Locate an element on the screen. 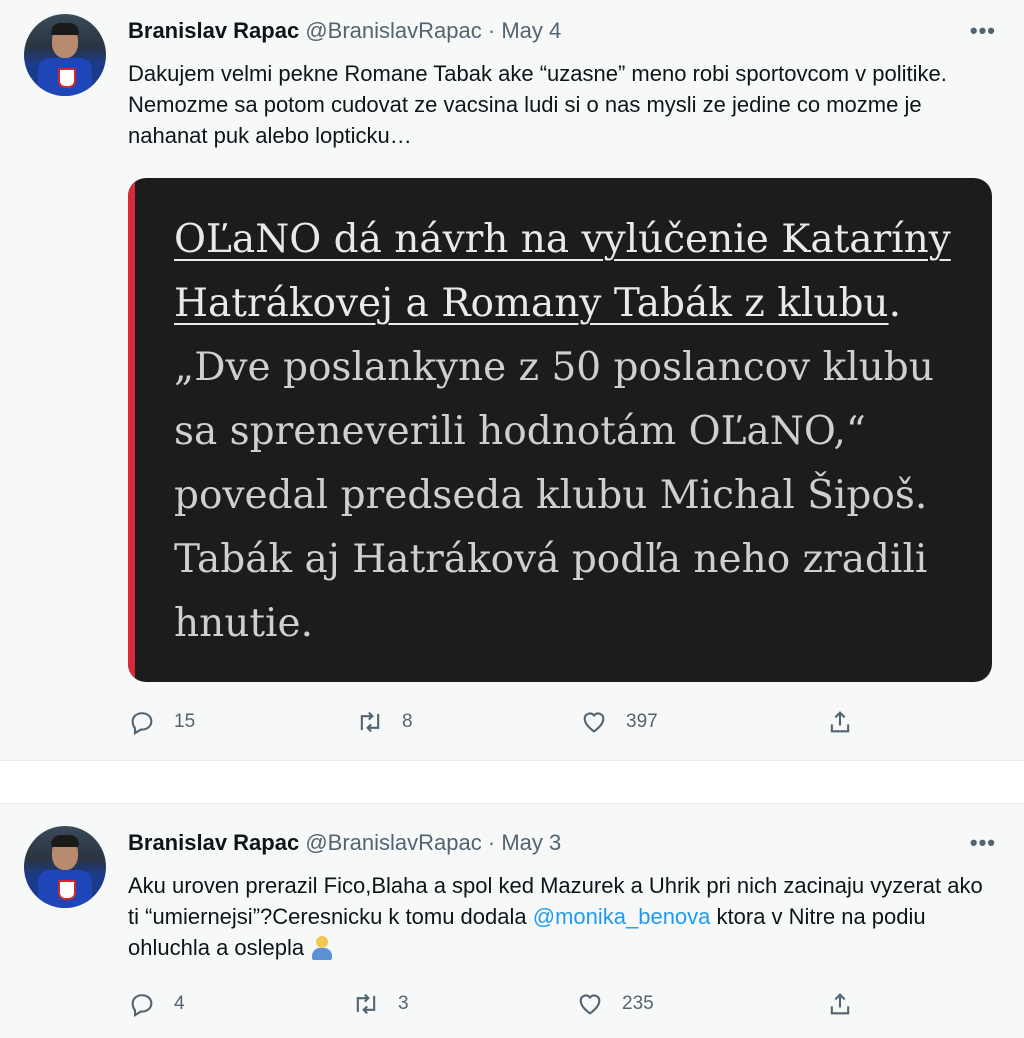  tweet-header: Branislav Rapac @BranislavRapac · May 4 is located at coordinates (344, 31).